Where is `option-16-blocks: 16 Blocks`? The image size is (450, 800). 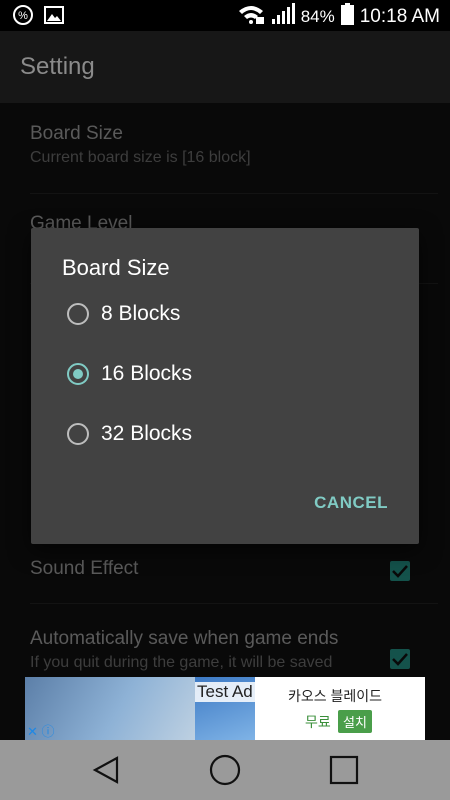
option-16-blocks: 16 Blocks is located at coordinates (129, 374).